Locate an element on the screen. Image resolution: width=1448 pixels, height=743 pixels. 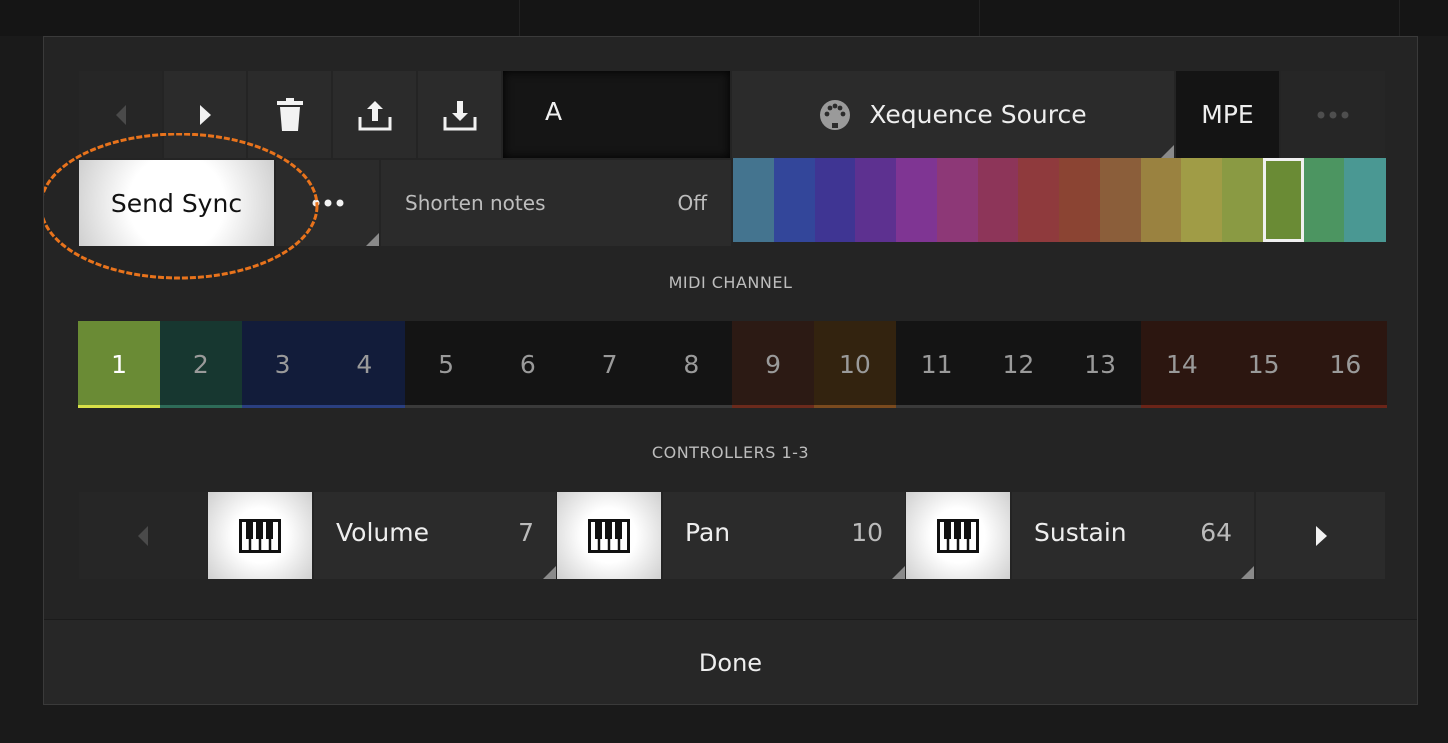
midi-channel-13: 13 is located at coordinates (1100, 364).